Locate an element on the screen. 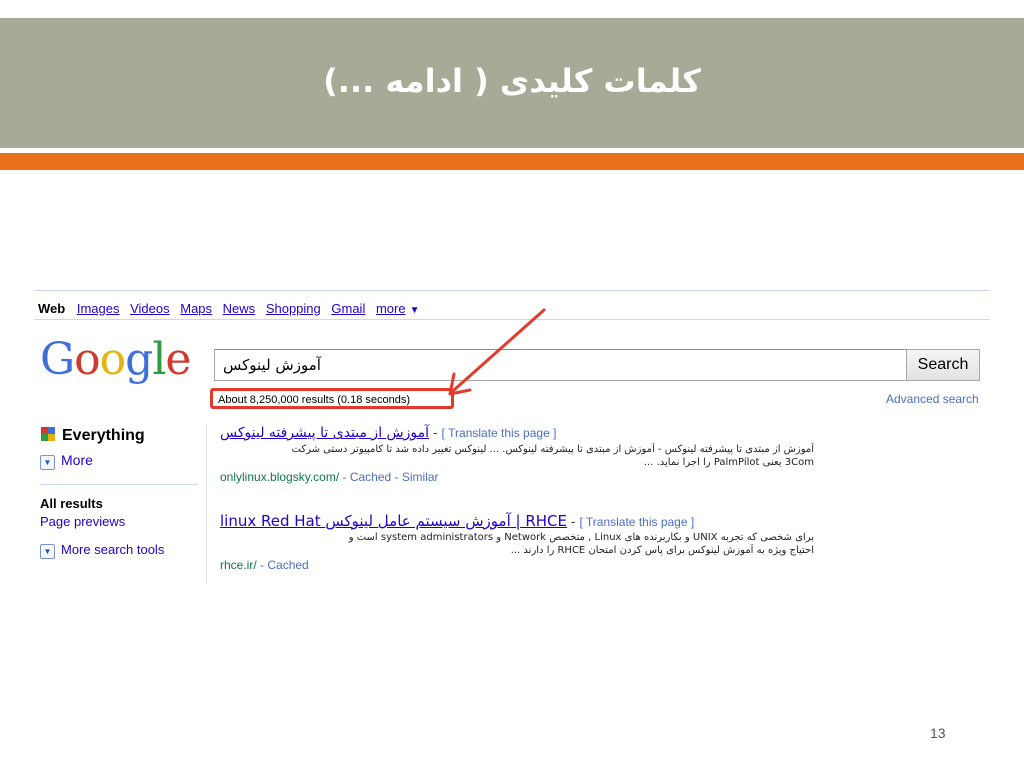 The height and width of the screenshot is (768, 1024). cached-similar-links: - Cached - Similar is located at coordinates (389, 477).